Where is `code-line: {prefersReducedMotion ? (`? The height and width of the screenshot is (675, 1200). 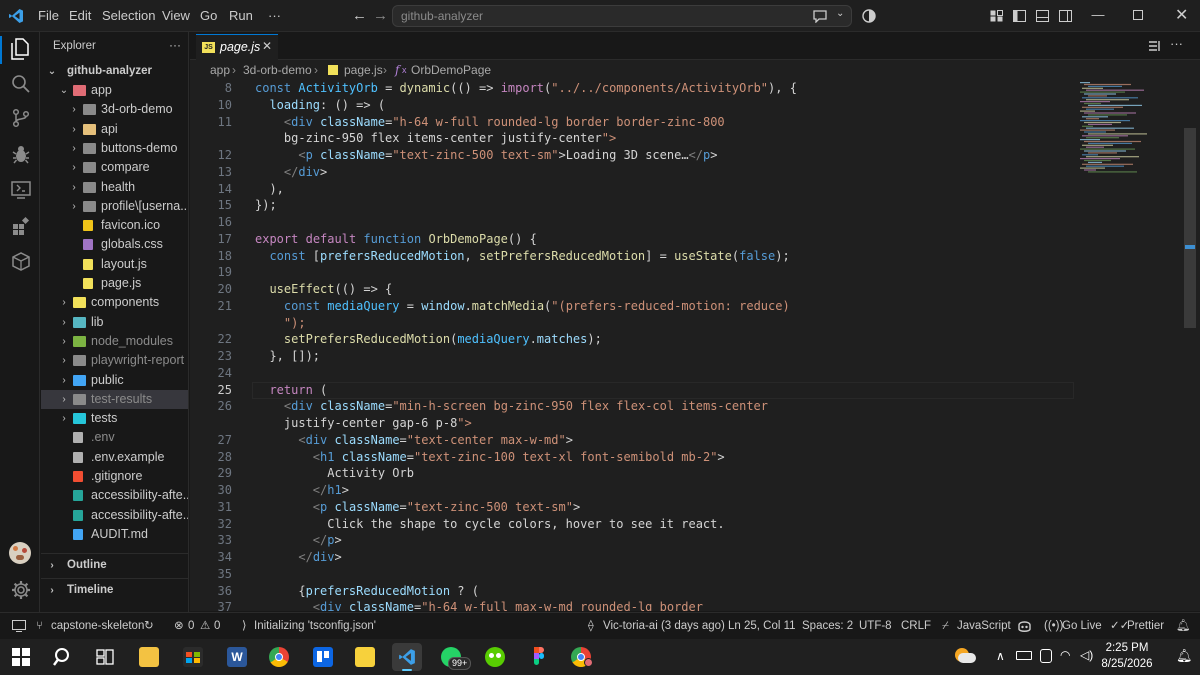 code-line: {prefersReducedMotion ? ( is located at coordinates (367, 591).